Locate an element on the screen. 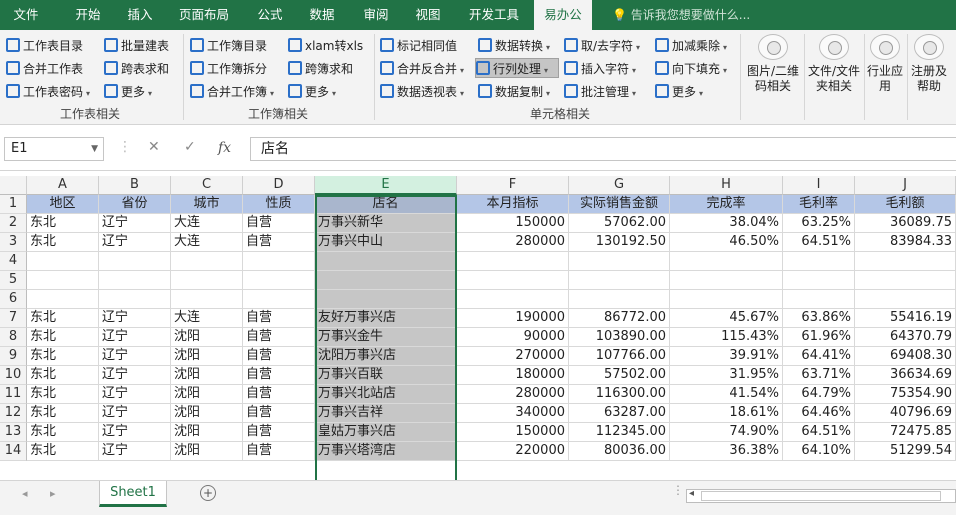 The width and height of the screenshot is (956, 515). table-cell: 31.95% is located at coordinates (726, 375).